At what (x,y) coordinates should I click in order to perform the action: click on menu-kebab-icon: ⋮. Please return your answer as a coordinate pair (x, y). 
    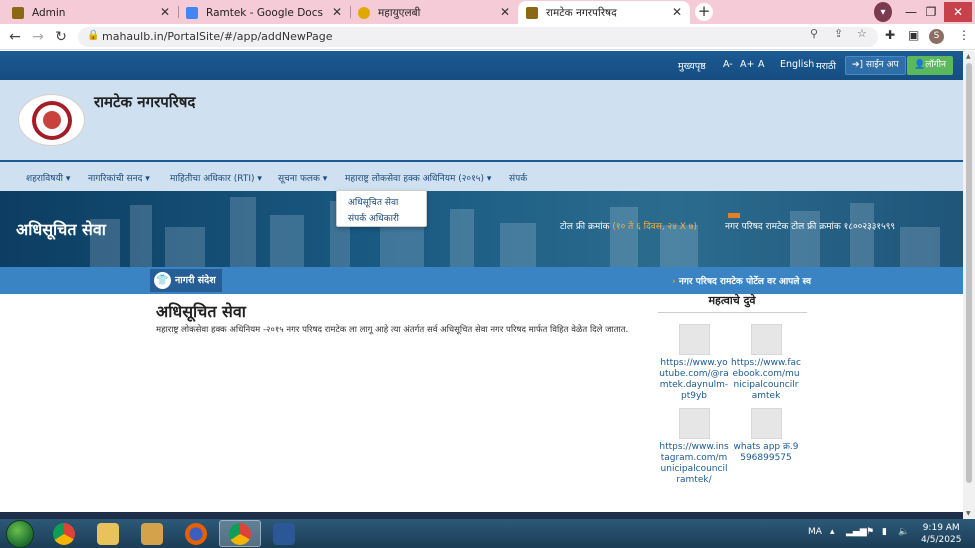
    Looking at the image, I should click on (964, 35).